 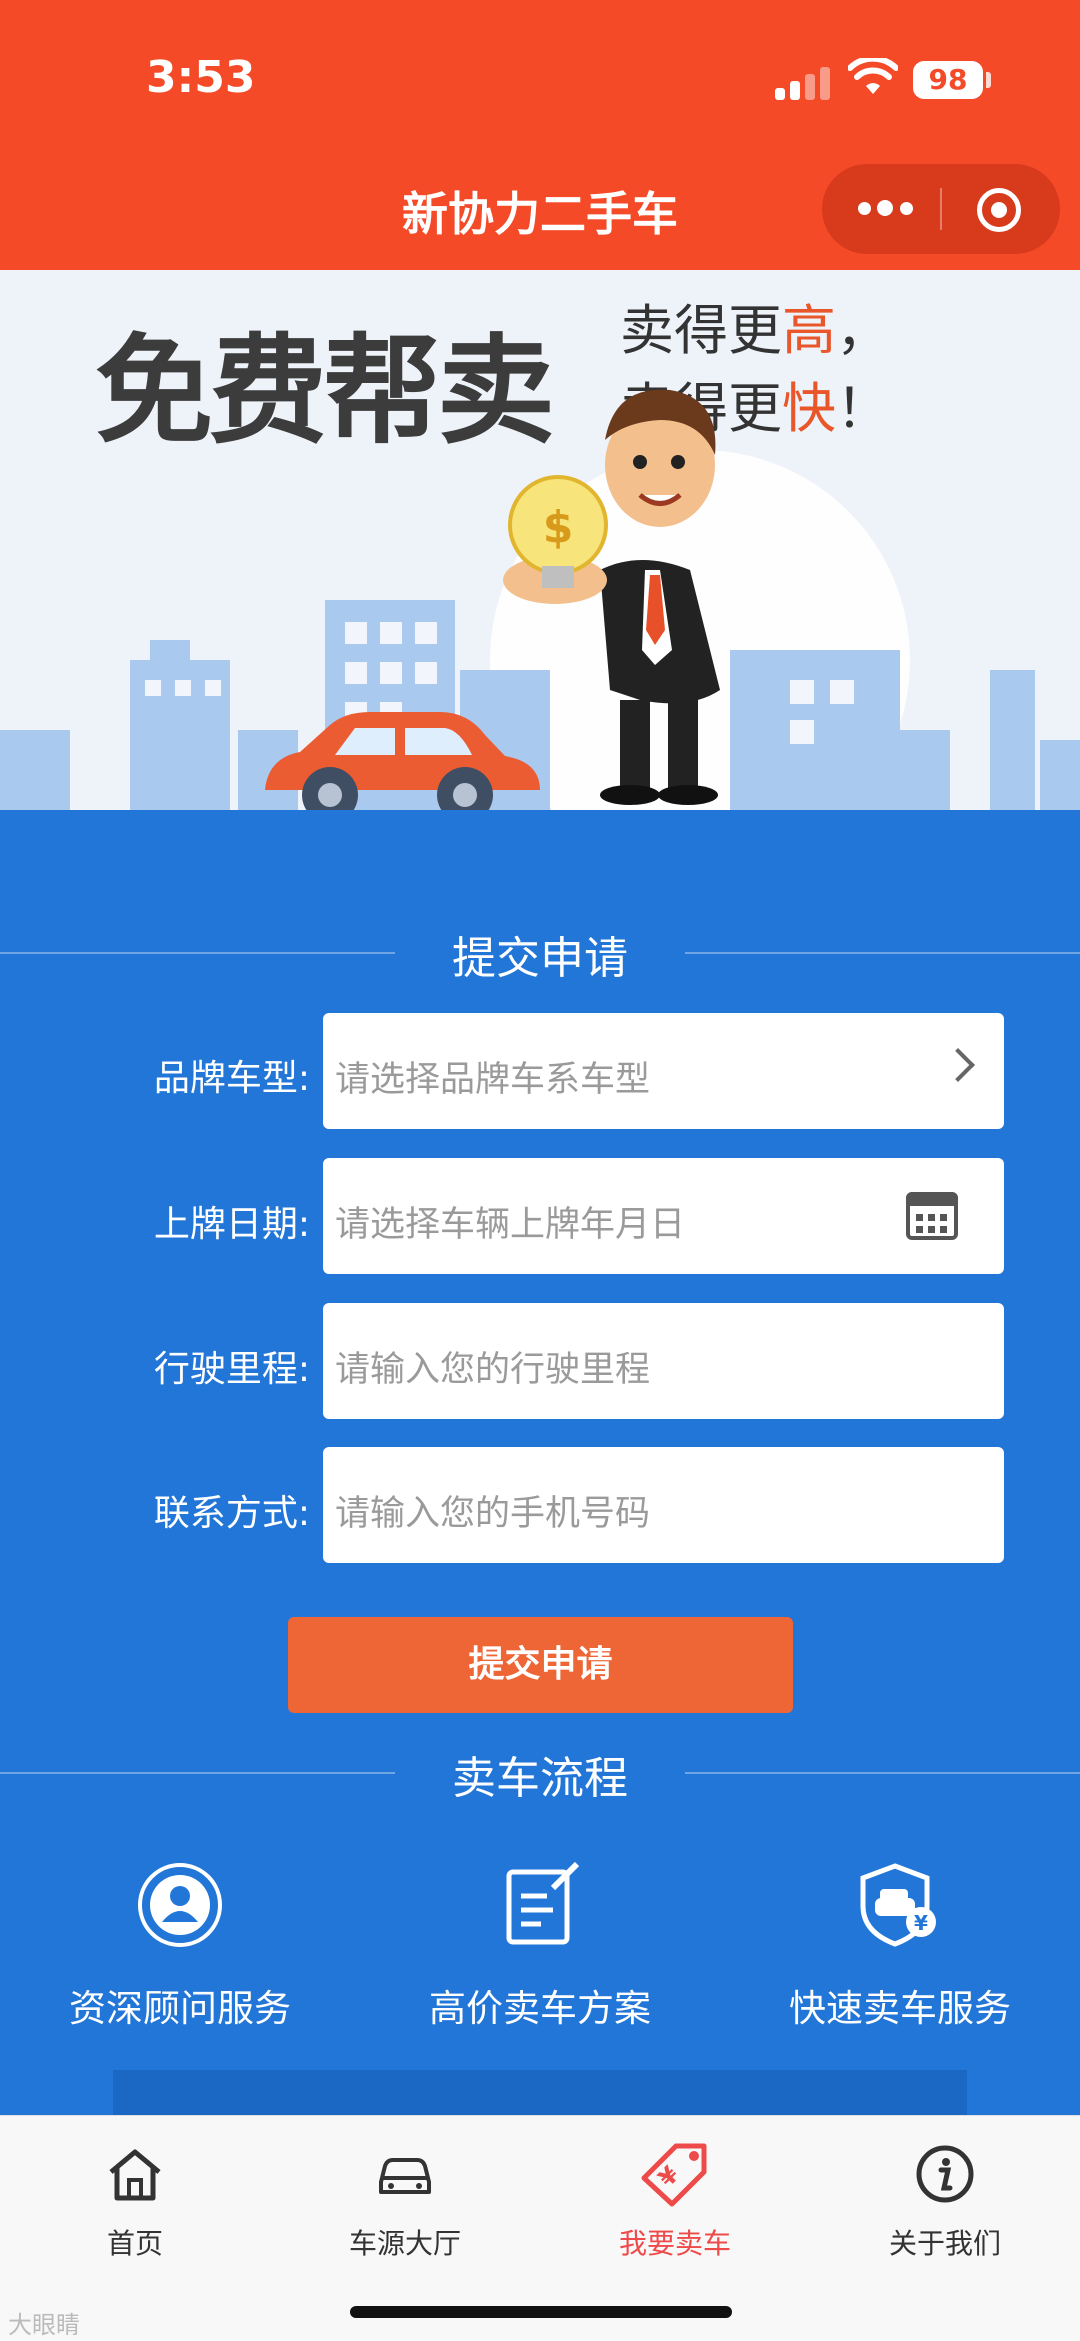 I want to click on watermark: 大眼睛, so click(x=44, y=2325).